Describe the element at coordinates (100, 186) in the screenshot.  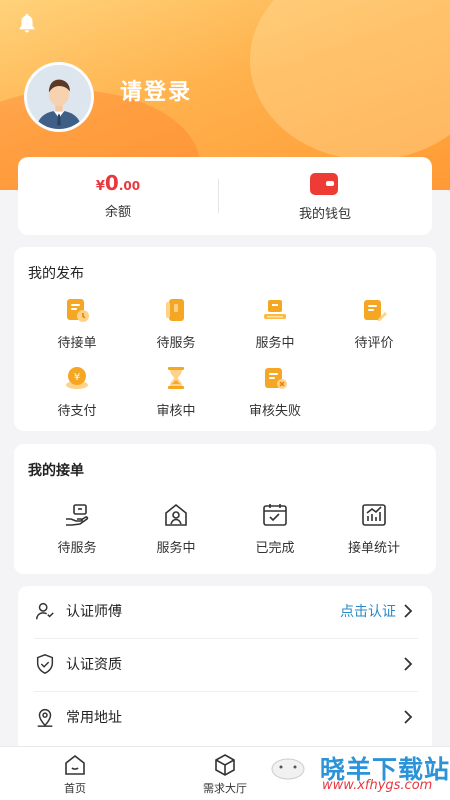
I see `currency-symbol: ¥` at that location.